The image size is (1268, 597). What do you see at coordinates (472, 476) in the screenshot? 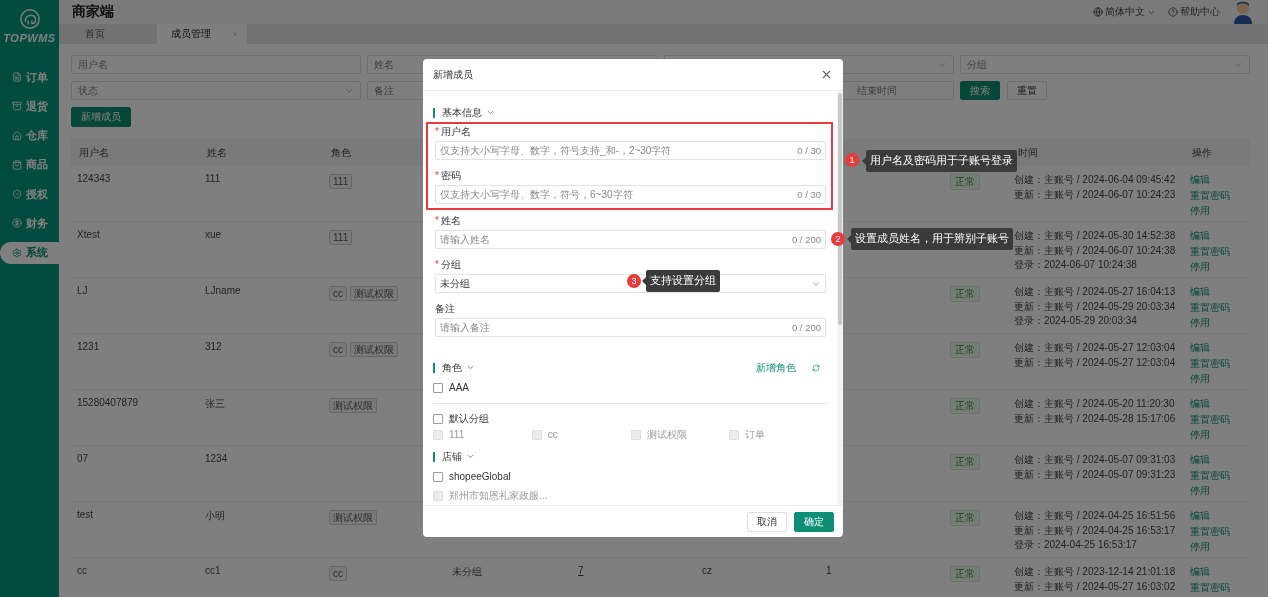
I see `checkbox: shopeeGlobal` at bounding box center [472, 476].